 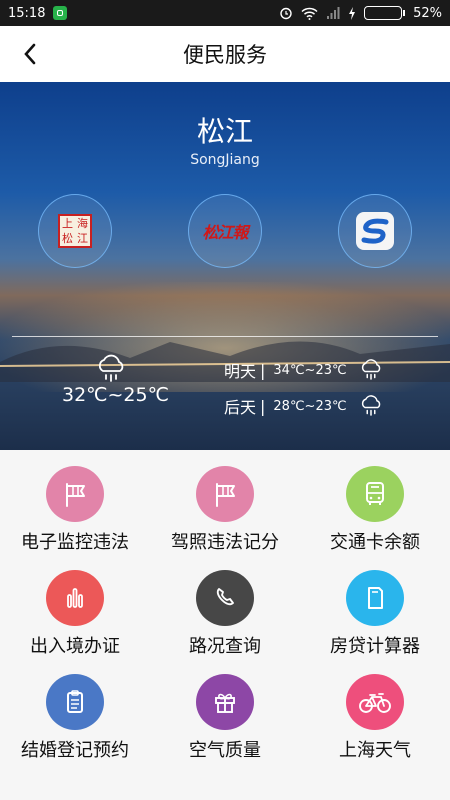 I want to click on service-license-points: 驾照违法记分, so click(x=225, y=502).